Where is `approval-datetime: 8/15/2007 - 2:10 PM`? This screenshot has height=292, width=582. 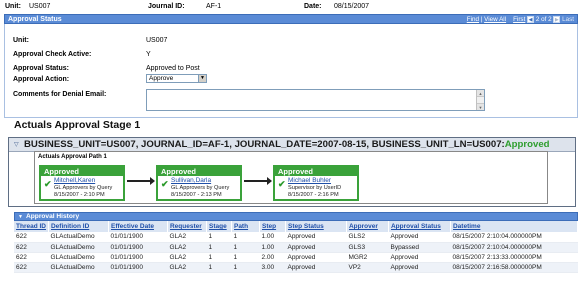 approval-datetime: 8/15/2007 - 2:10 PM is located at coordinates (79, 195).